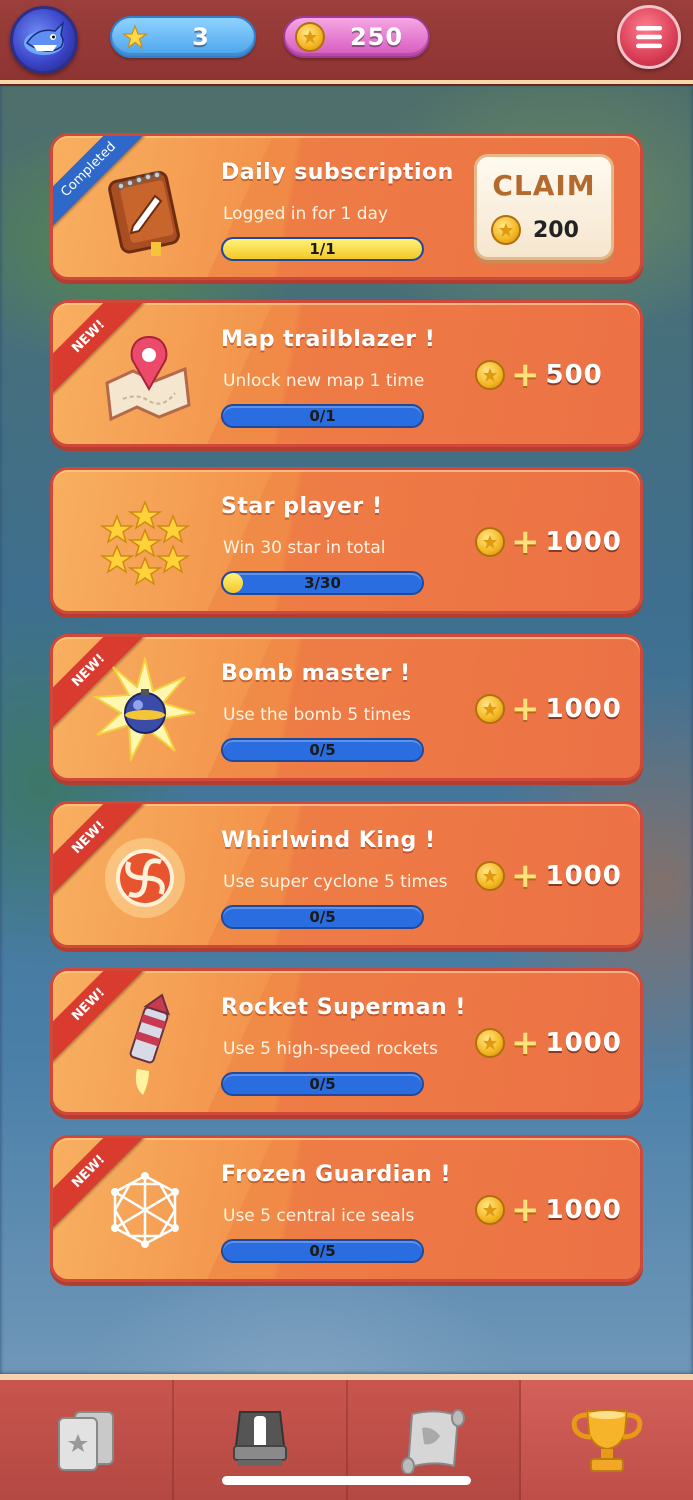  I want to click on nav-cards, so click(87, 1440).